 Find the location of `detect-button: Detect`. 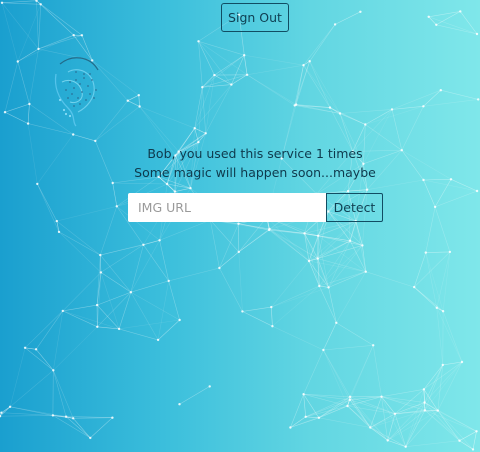

detect-button: Detect is located at coordinates (354, 207).